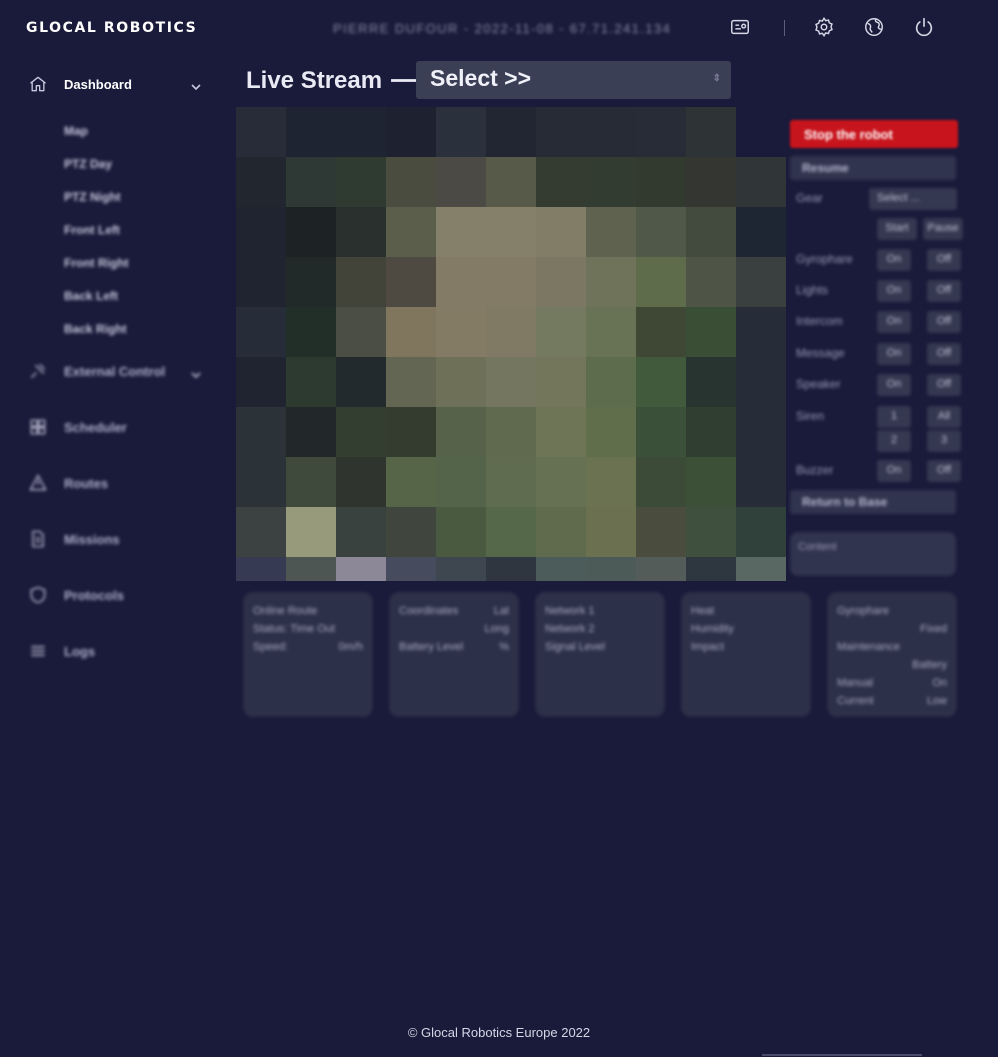 The height and width of the screenshot is (1057, 998). I want to click on gyrophare-on-button: On, so click(894, 260).